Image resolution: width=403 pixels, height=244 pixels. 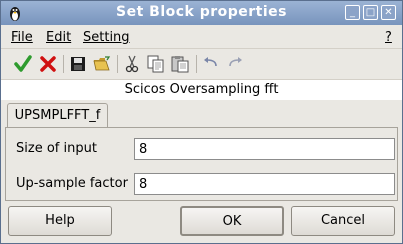 I want to click on cancel-button: Cancel, so click(x=343, y=221).